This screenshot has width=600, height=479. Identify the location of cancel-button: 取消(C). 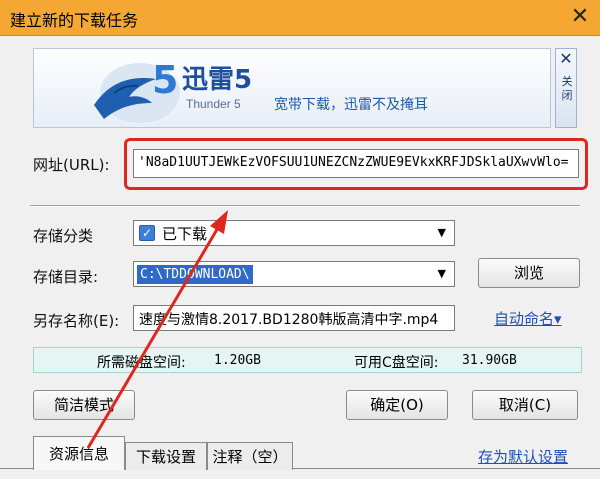
(525, 405).